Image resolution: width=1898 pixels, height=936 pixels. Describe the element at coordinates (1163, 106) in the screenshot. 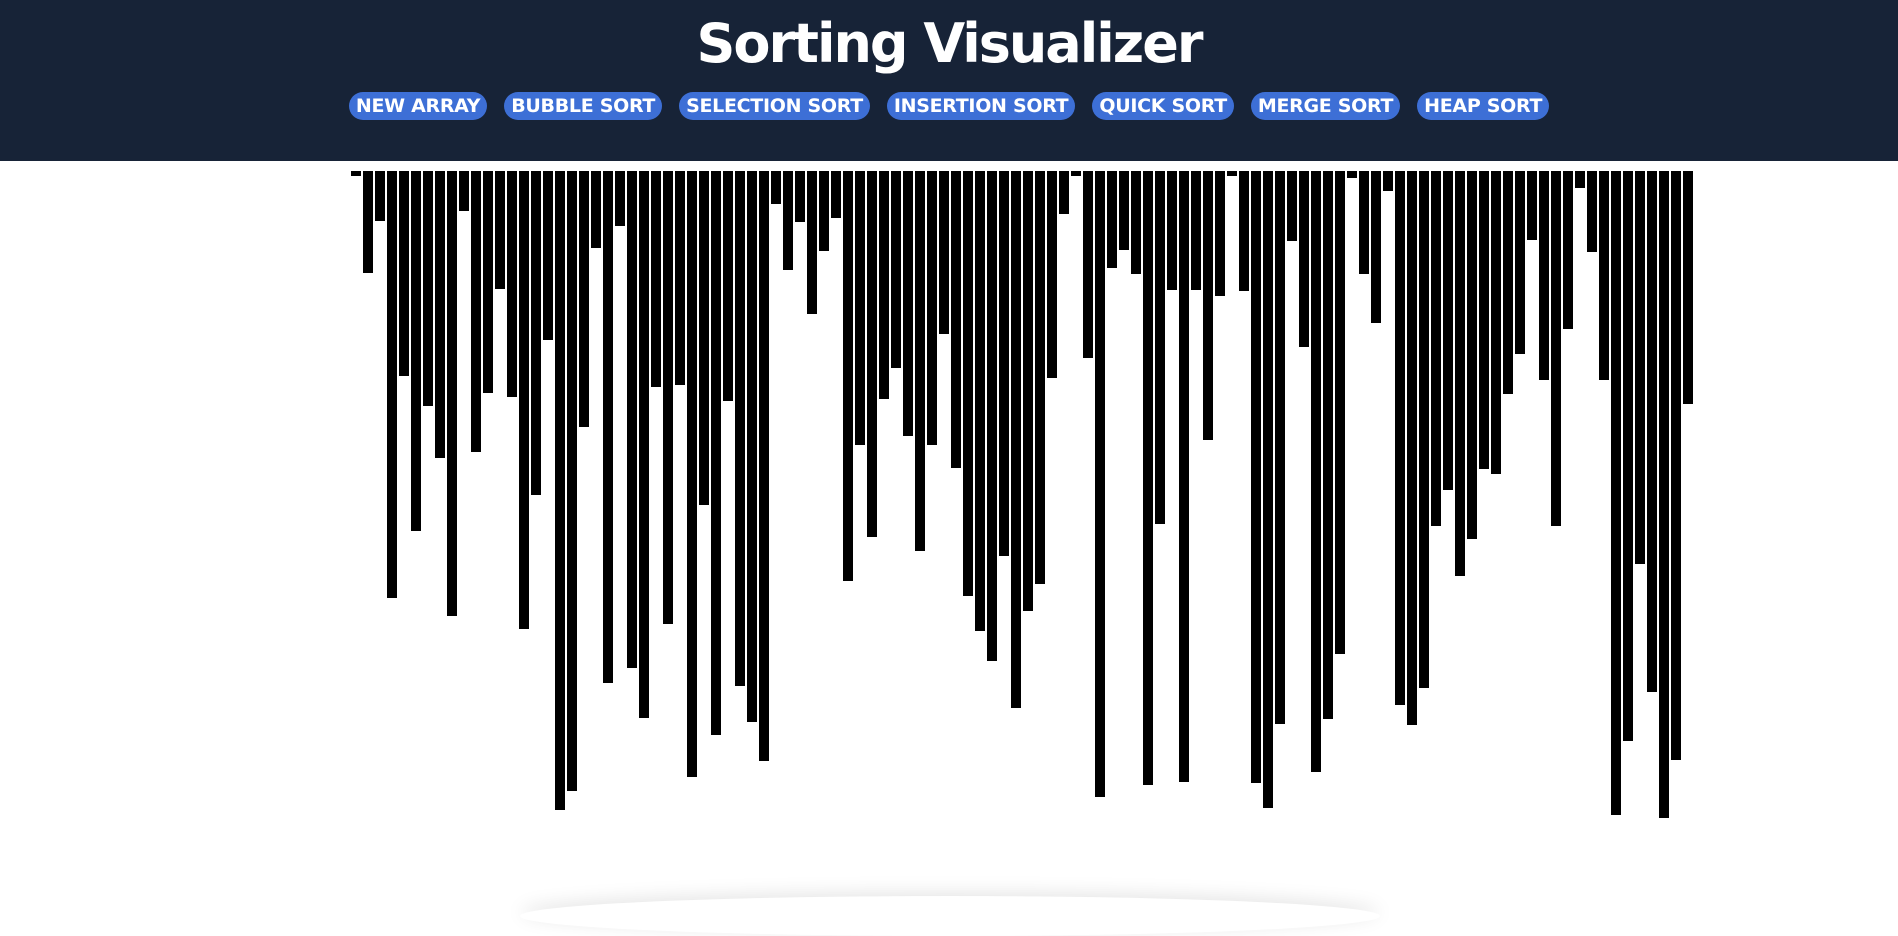

I see `quick-sort-button: QUICK SORT` at that location.